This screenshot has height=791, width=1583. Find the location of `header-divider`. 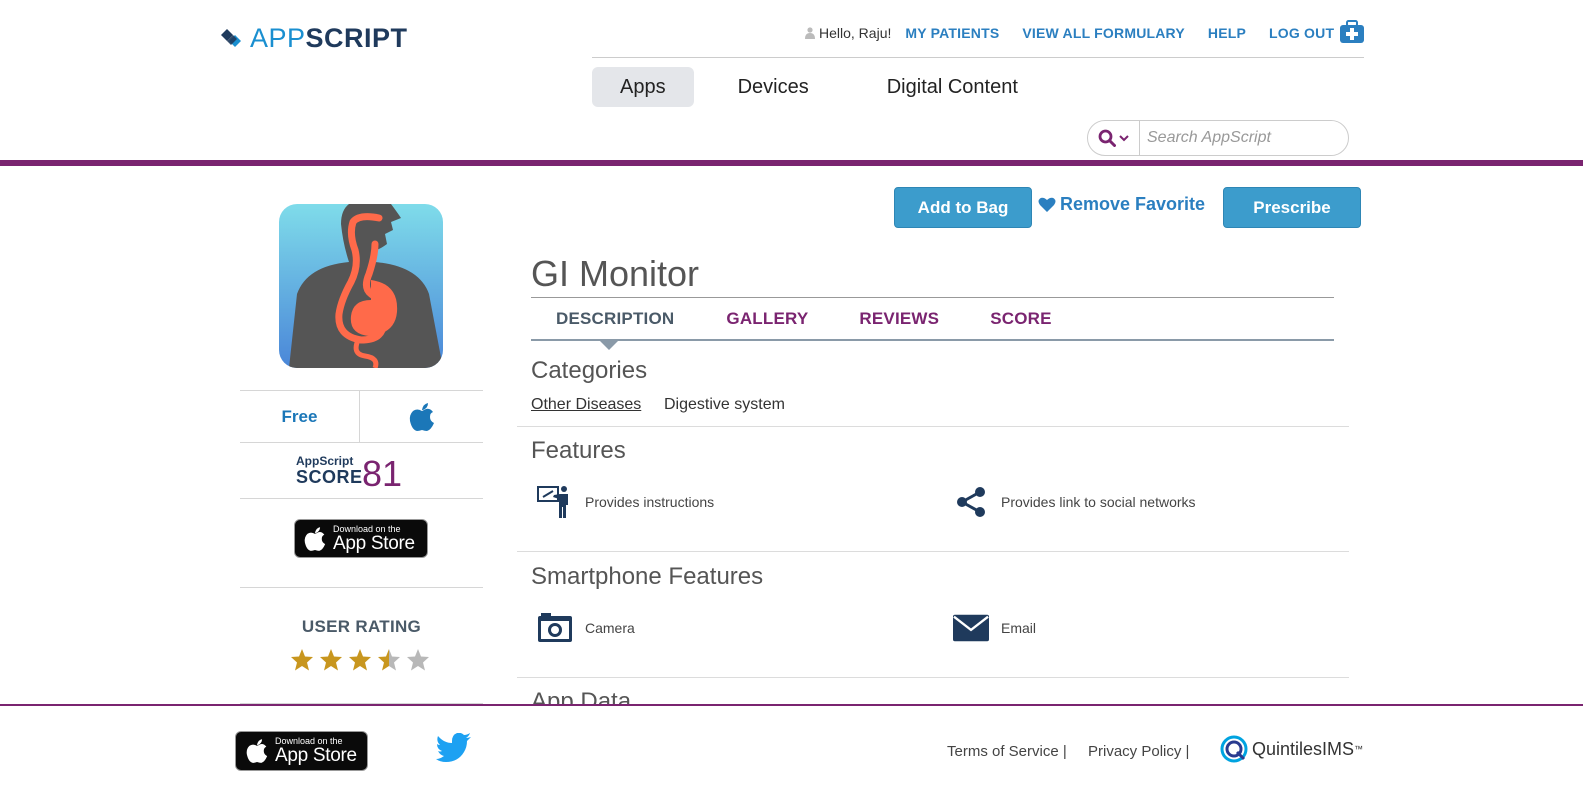

header-divider is located at coordinates (978, 57).